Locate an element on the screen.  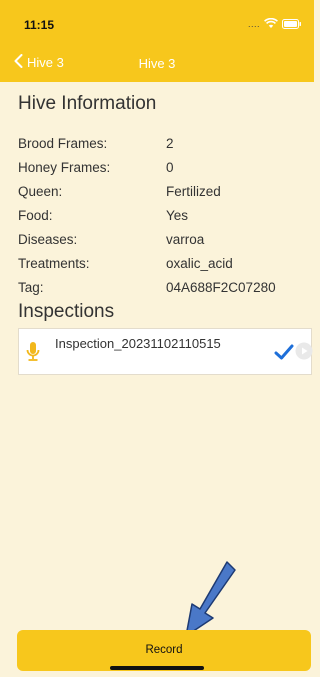
info-row-queen: Queen: Fertilized is located at coordinates (163, 194).